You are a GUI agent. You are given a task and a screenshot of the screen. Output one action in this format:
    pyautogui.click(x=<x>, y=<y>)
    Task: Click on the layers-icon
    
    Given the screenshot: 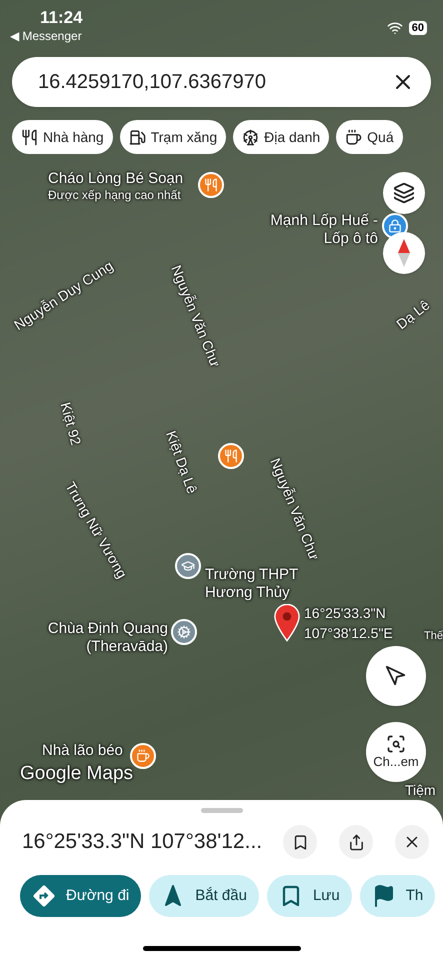 What is the action you would take?
    pyautogui.click(x=404, y=193)
    